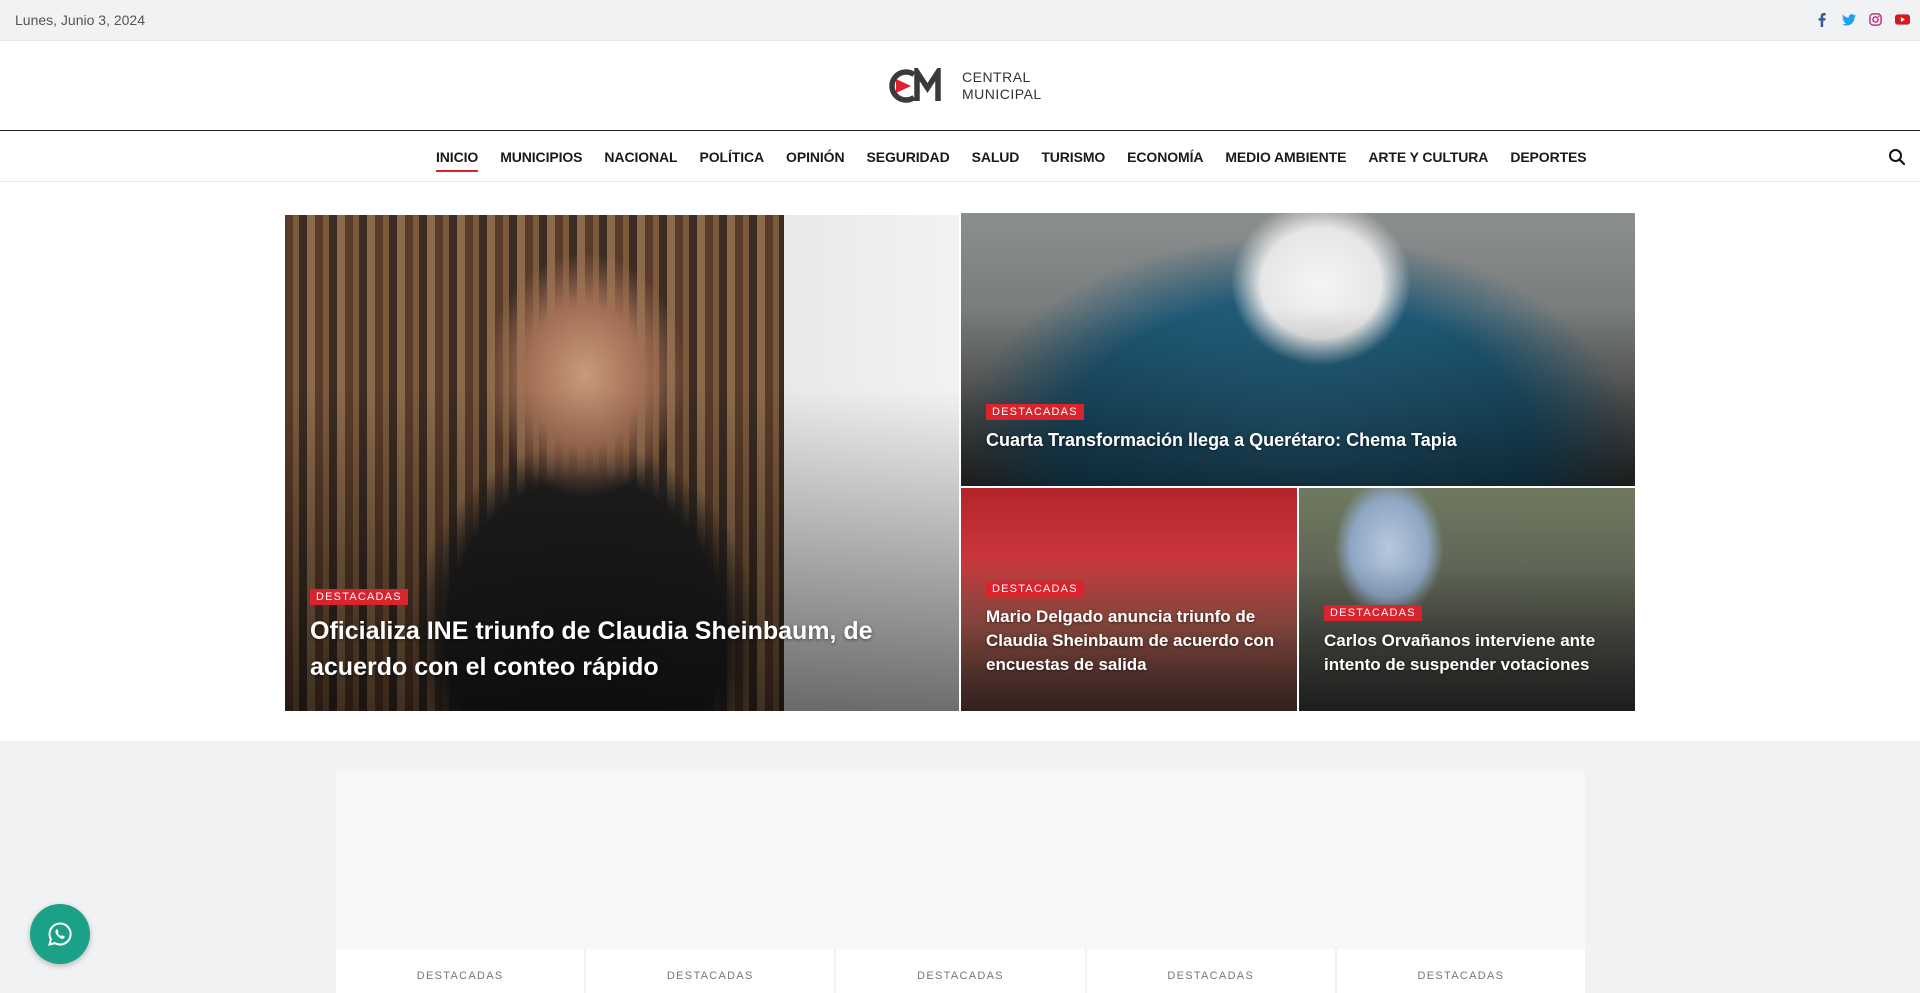  I want to click on nav-item-medio-ambiente: MEDIO AMBIENTE, so click(1285, 157).